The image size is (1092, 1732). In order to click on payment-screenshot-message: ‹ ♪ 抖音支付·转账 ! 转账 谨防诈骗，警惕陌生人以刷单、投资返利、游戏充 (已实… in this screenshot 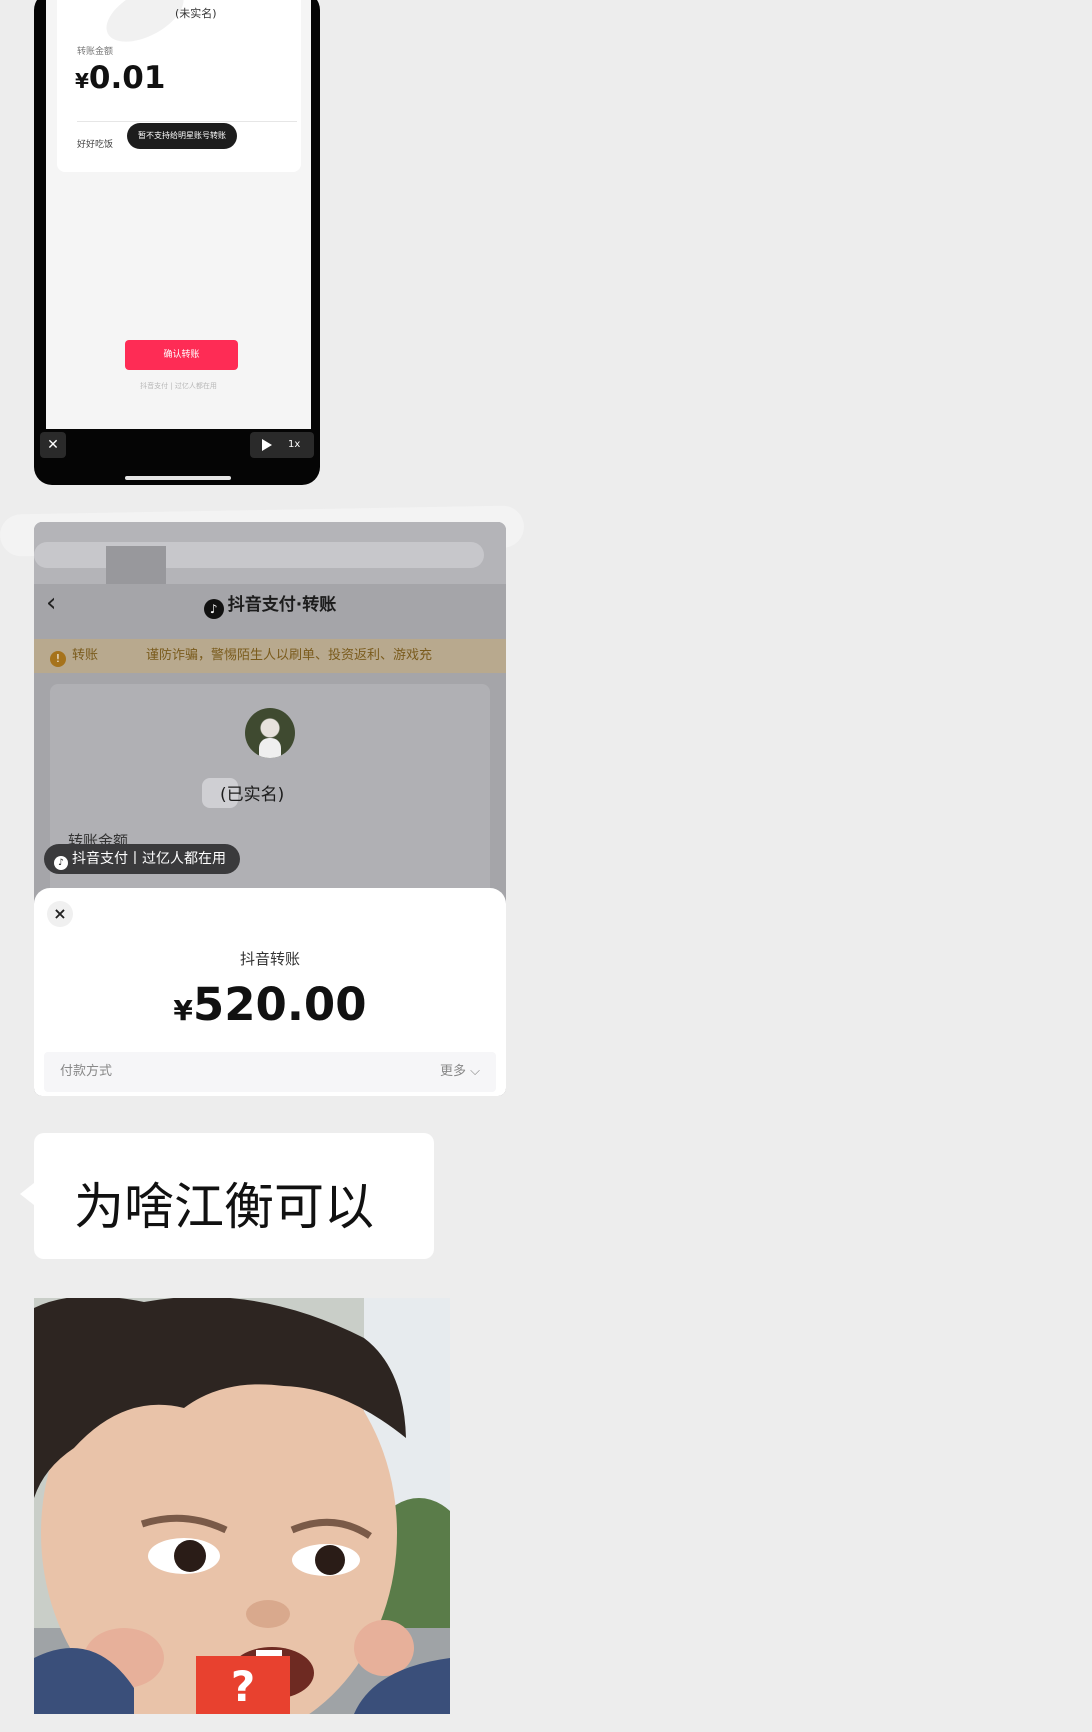, I will do `click(270, 809)`.